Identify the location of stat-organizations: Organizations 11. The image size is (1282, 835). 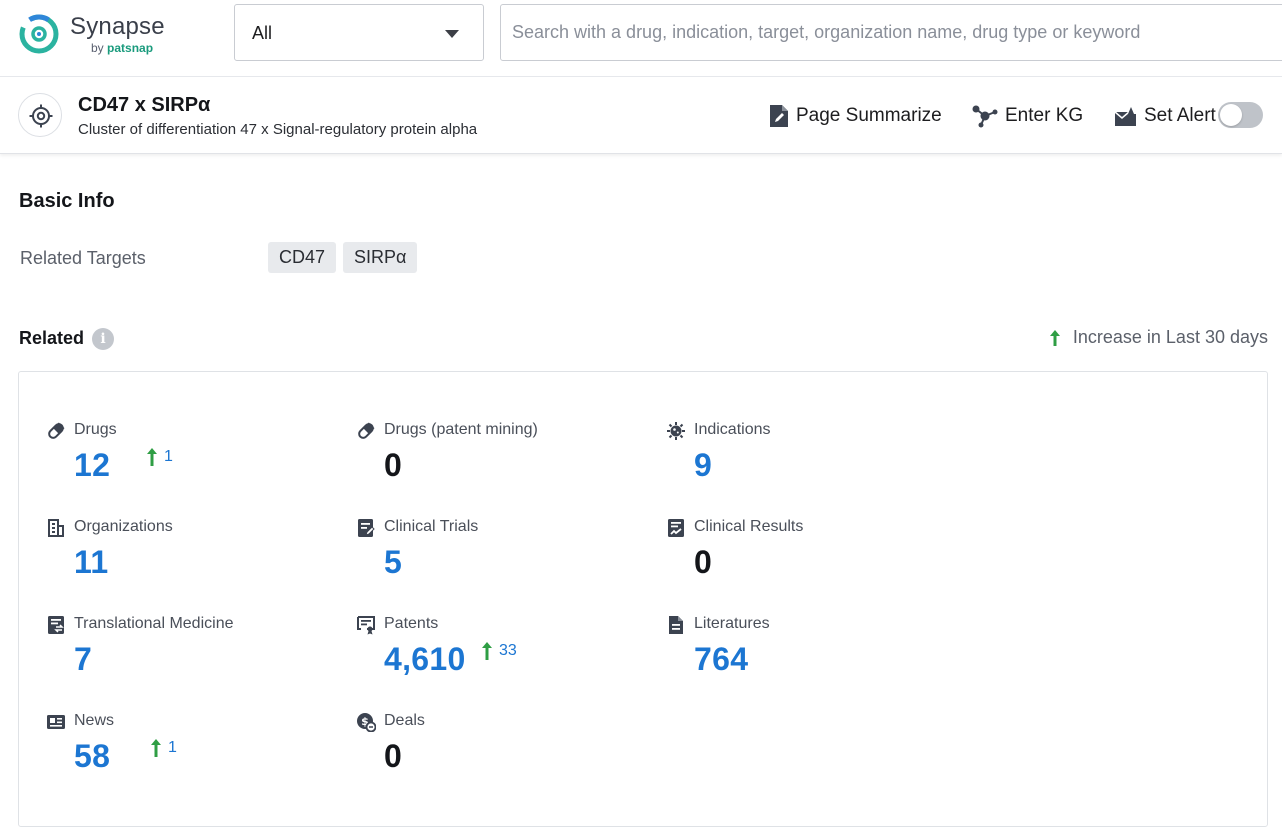
(196, 558).